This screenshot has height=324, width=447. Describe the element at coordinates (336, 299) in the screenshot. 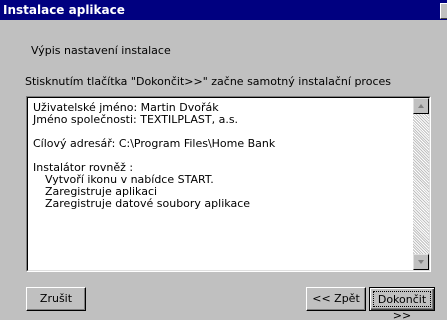

I see `back-button: << Zpět` at that location.